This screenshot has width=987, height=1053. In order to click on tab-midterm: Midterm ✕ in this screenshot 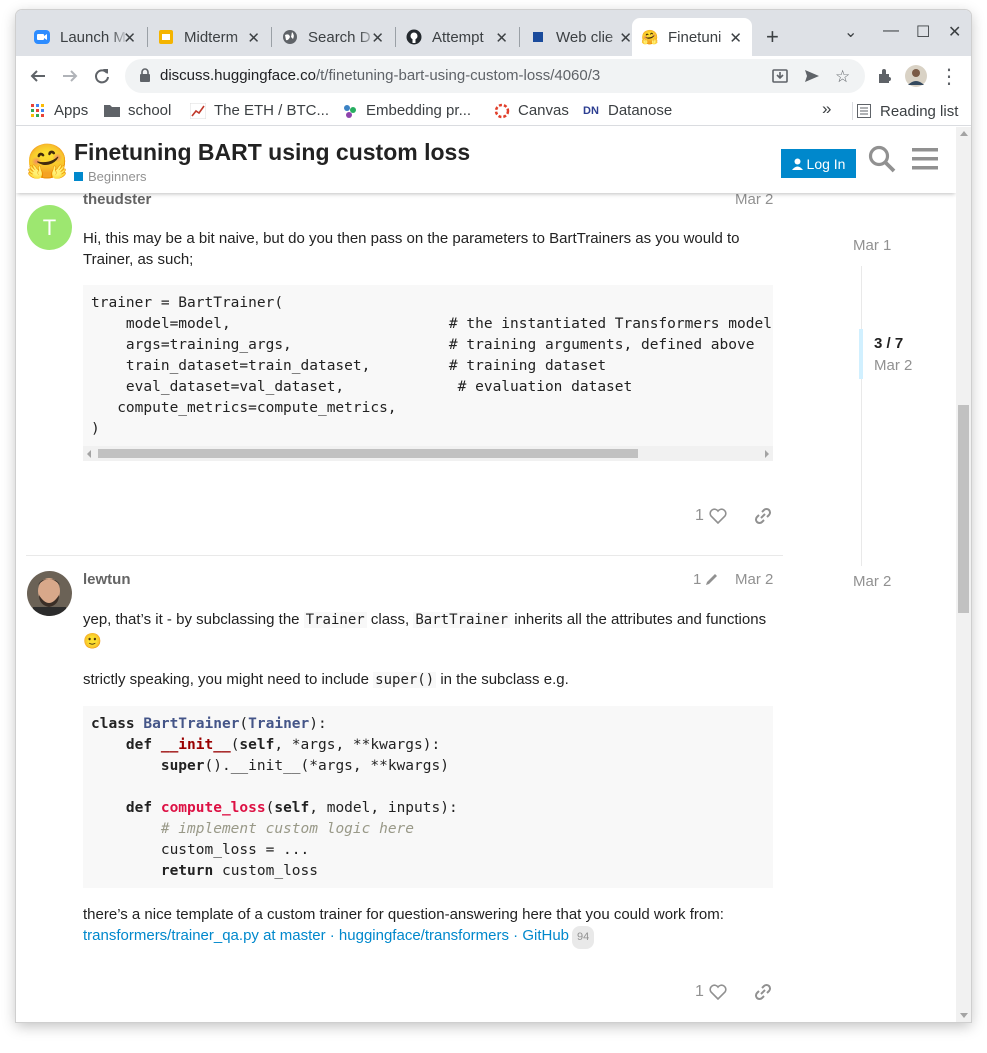, I will do `click(209, 37)`.